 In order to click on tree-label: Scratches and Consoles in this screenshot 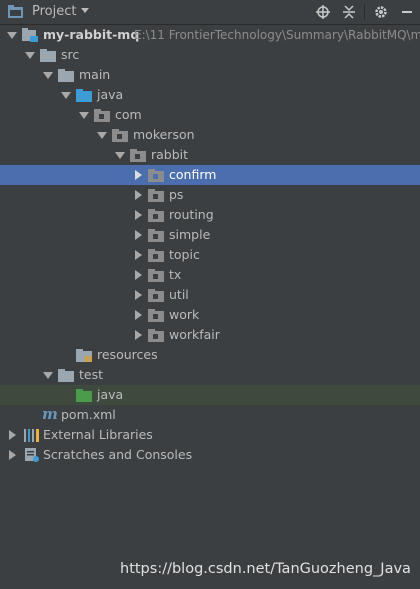, I will do `click(118, 454)`.